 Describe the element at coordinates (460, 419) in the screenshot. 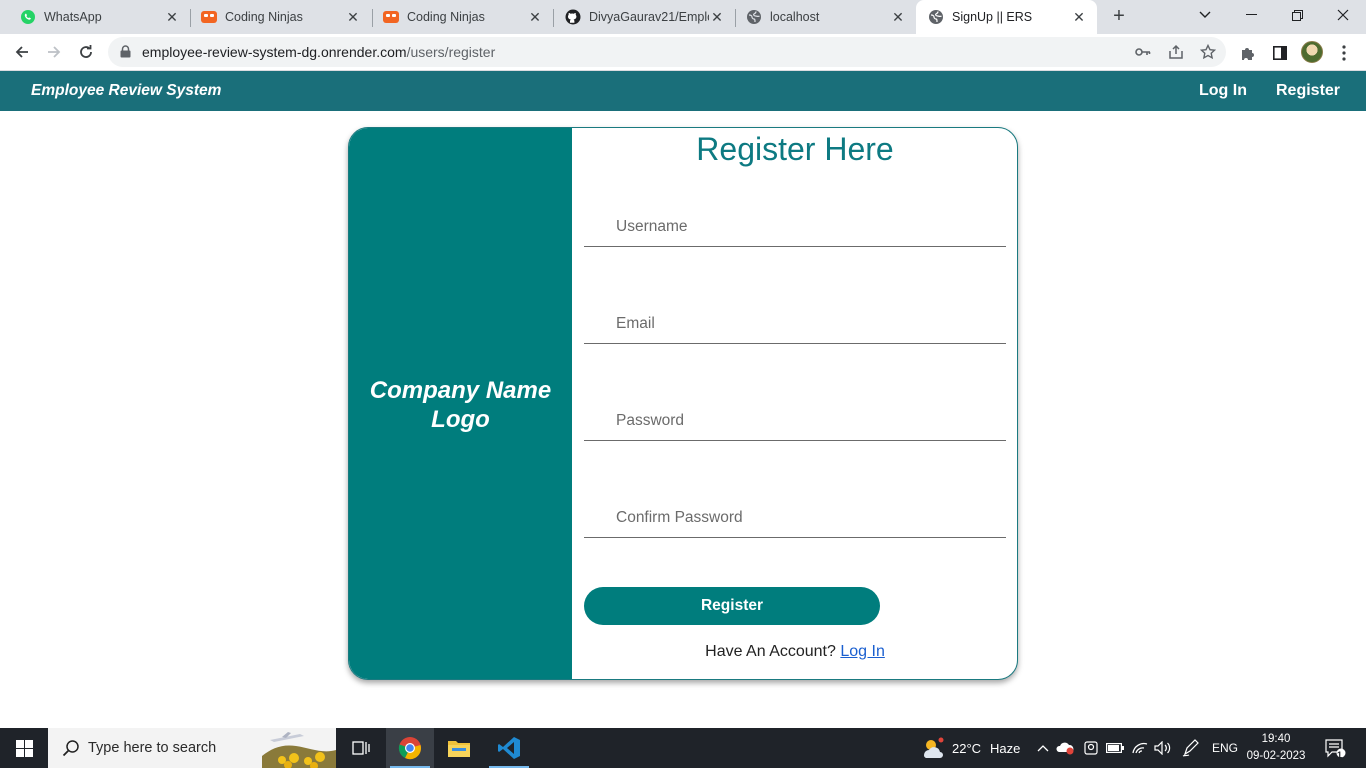

I see `logo-line-2: Logo` at that location.